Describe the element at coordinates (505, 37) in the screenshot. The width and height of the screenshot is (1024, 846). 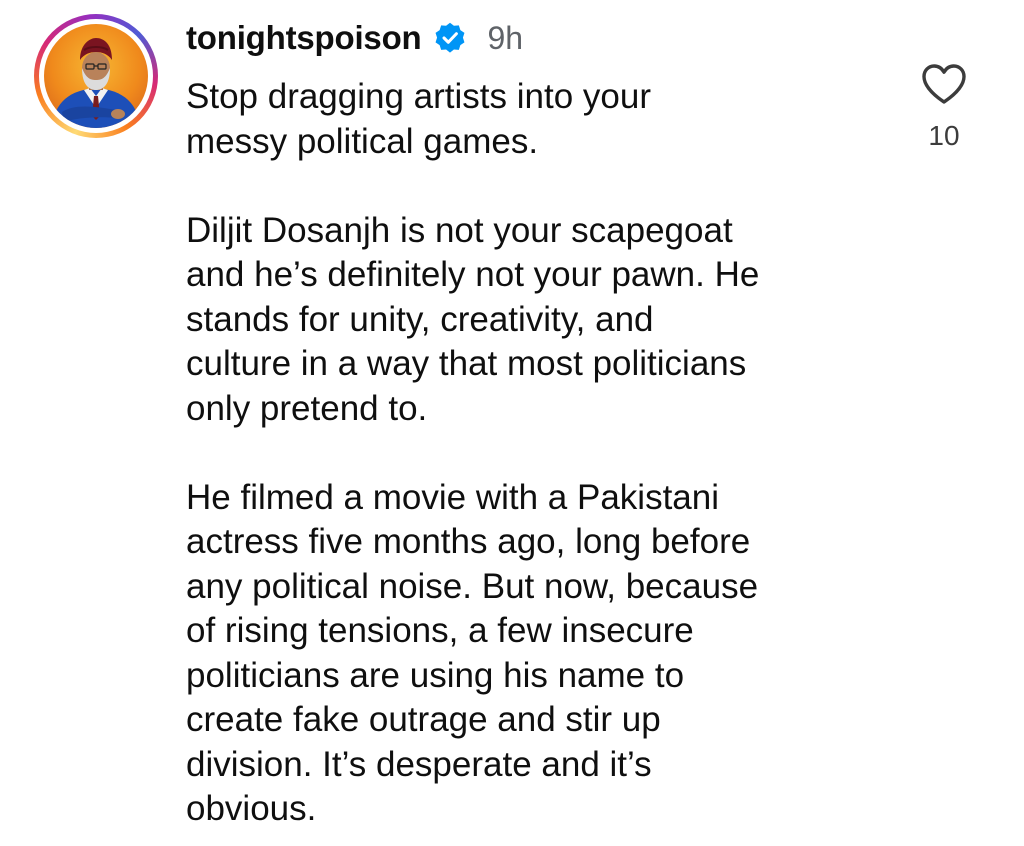
I see `comment-timestamp: 9h` at that location.